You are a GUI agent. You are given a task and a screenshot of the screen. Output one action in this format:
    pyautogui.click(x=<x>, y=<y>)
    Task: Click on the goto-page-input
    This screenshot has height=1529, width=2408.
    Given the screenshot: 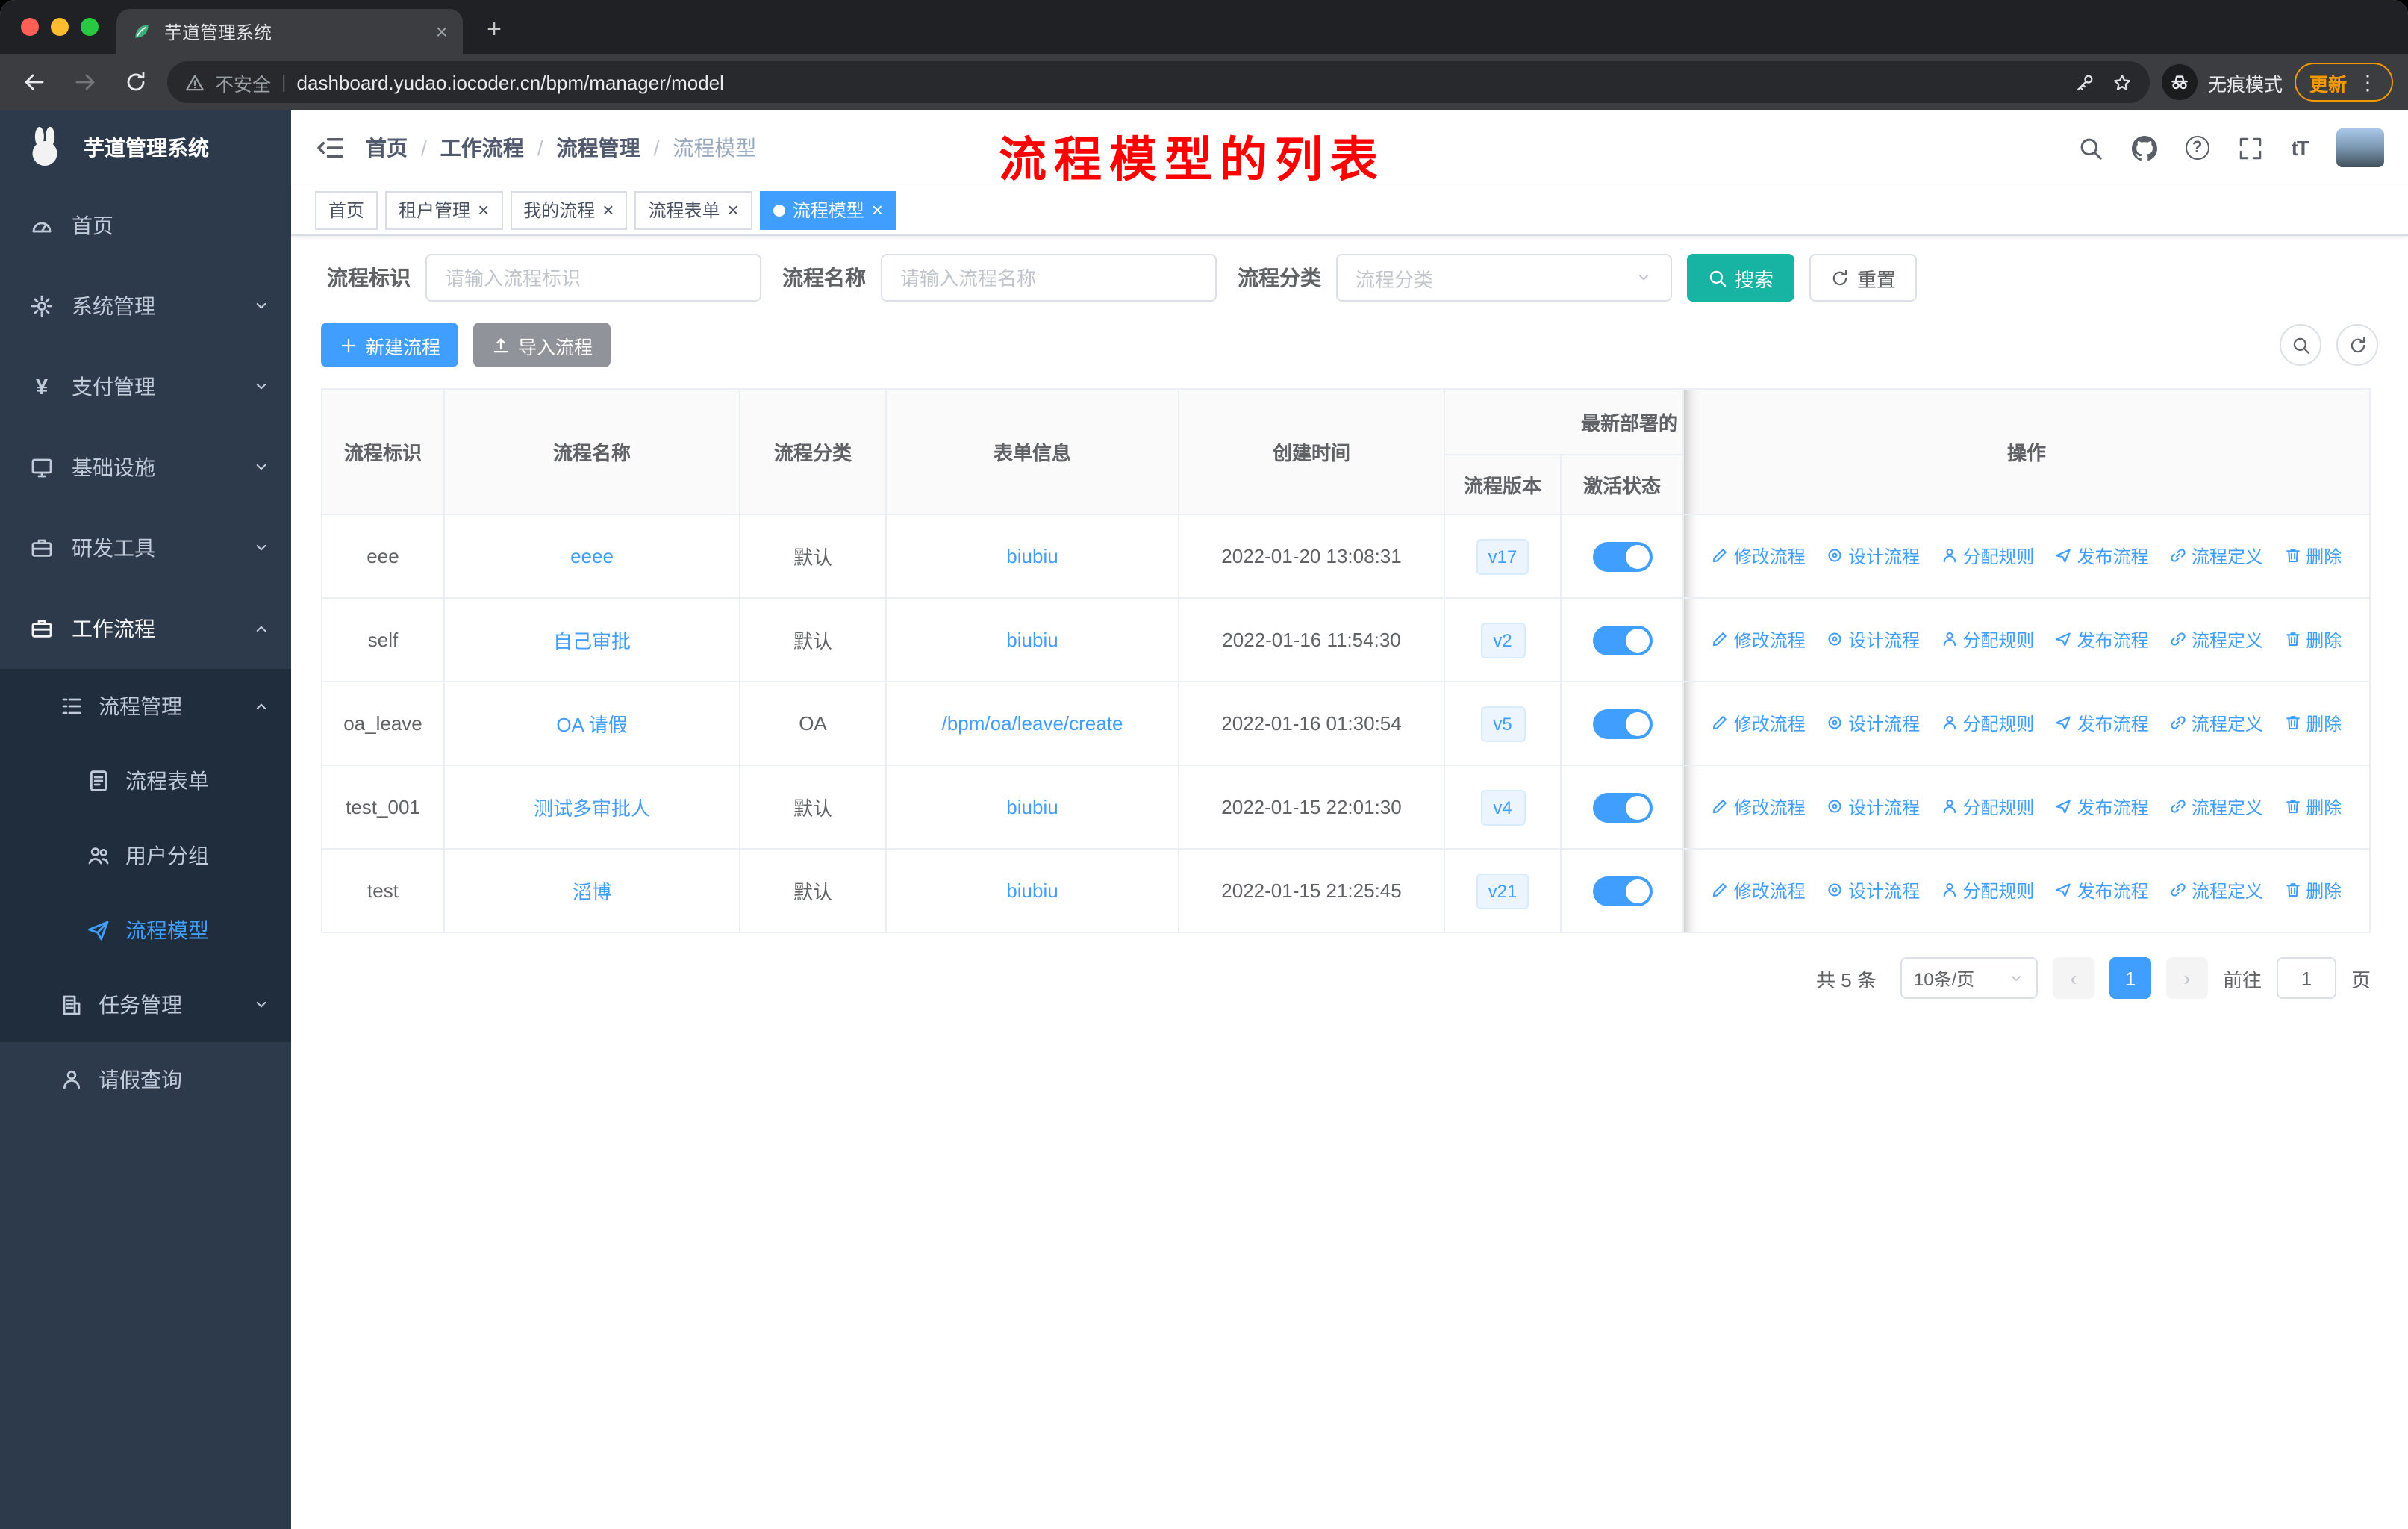 What is the action you would take?
    pyautogui.click(x=2306, y=978)
    